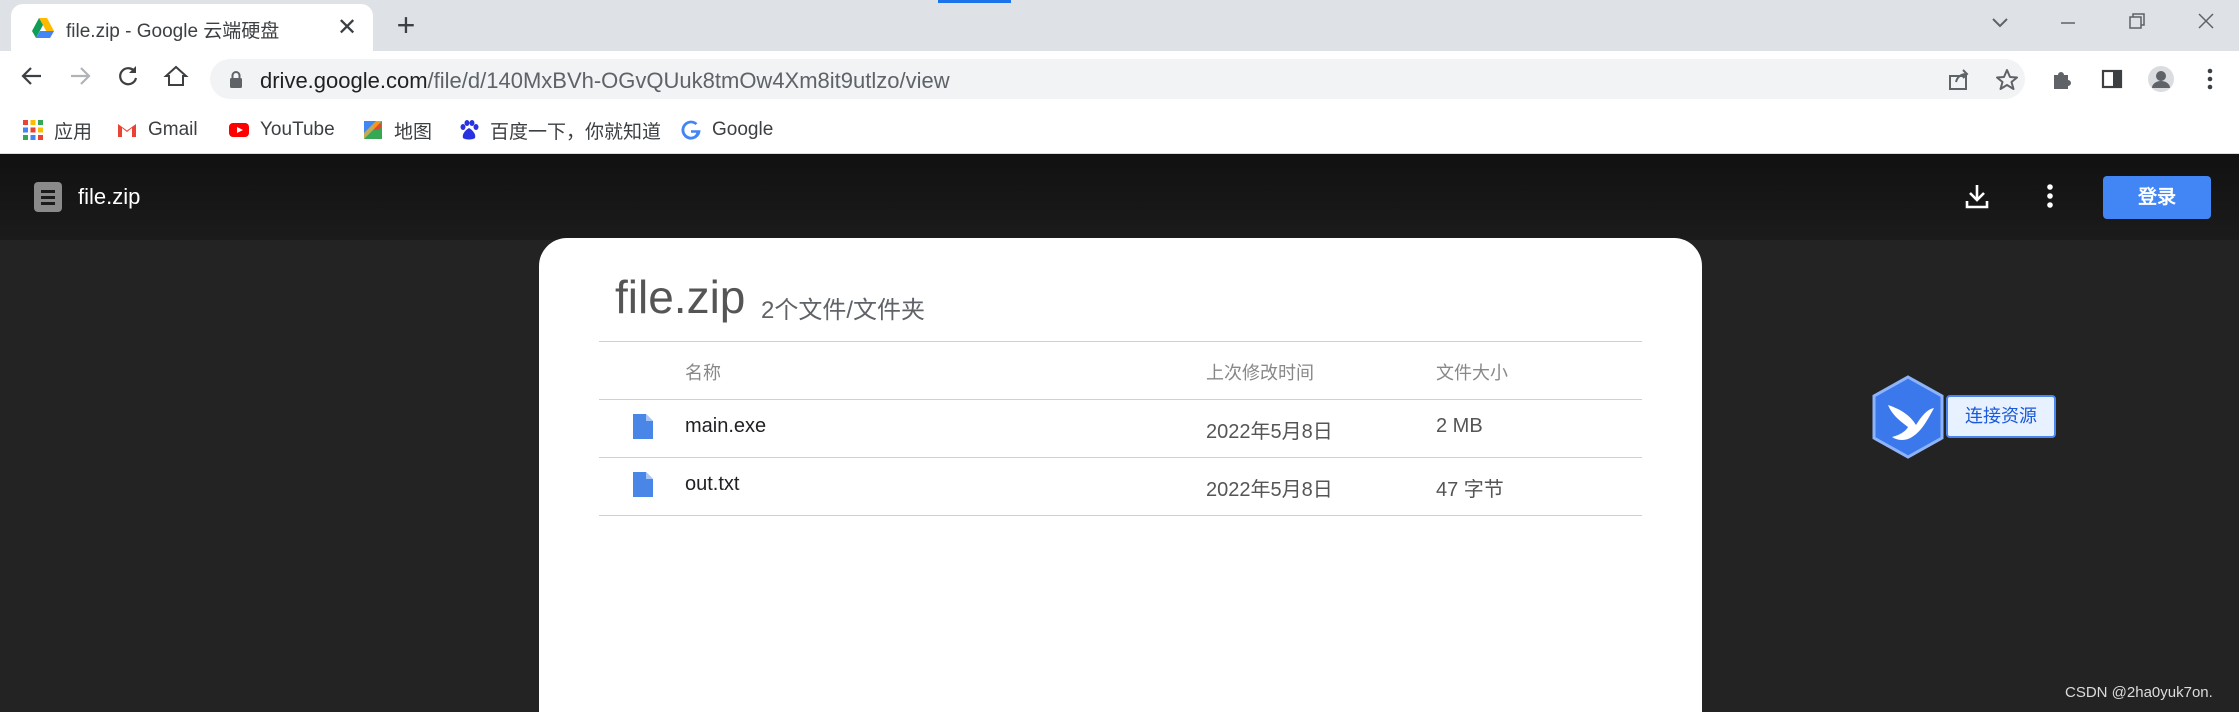  What do you see at coordinates (576, 132) in the screenshot?
I see `bookmark-label: 百度一下，你就知道` at bounding box center [576, 132].